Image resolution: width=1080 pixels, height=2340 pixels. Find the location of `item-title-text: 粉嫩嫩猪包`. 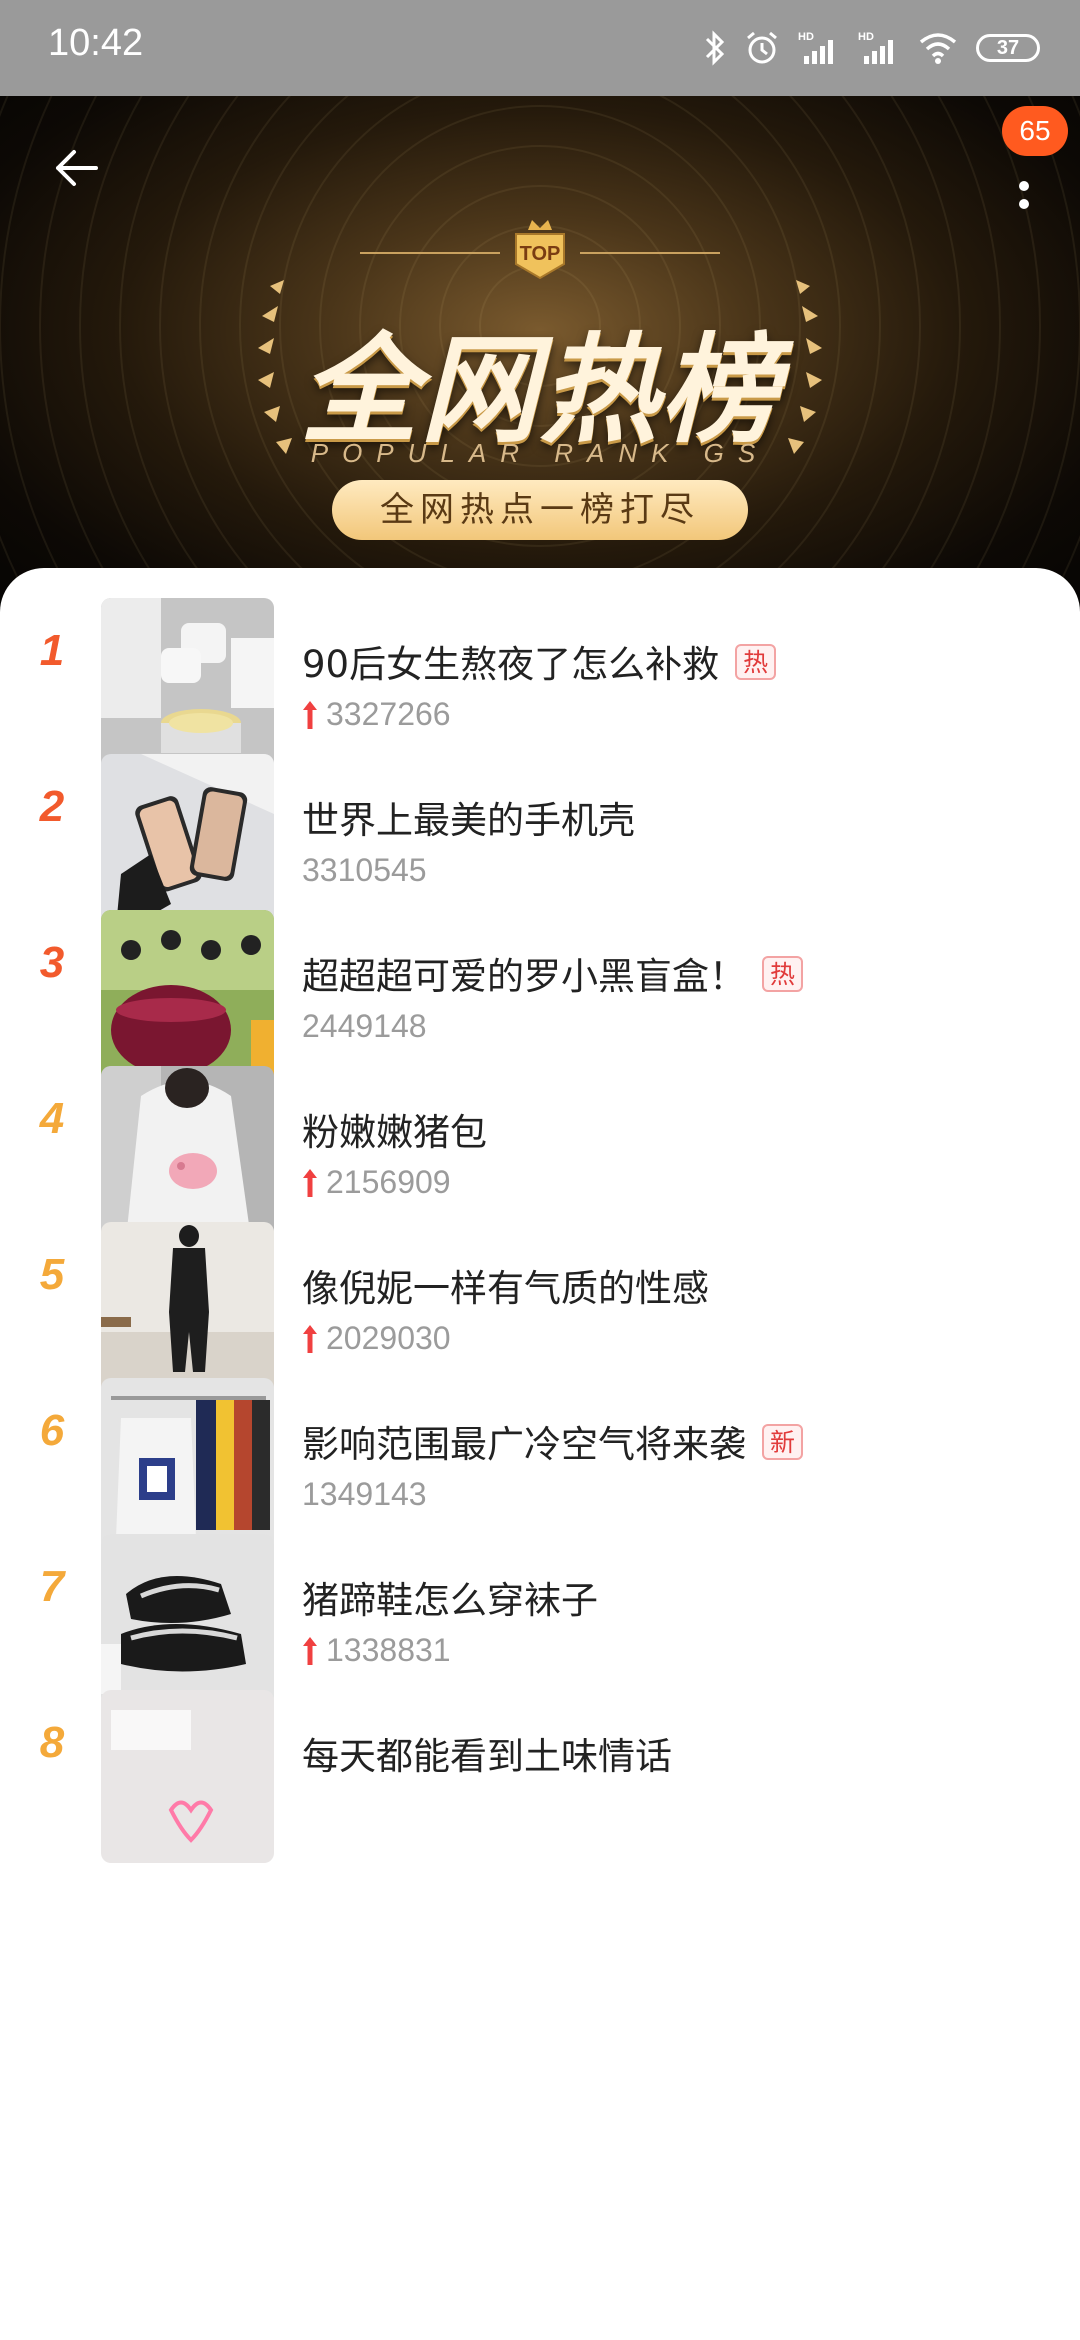

item-title-text: 粉嫩嫩猪包 is located at coordinates (394, 1132).